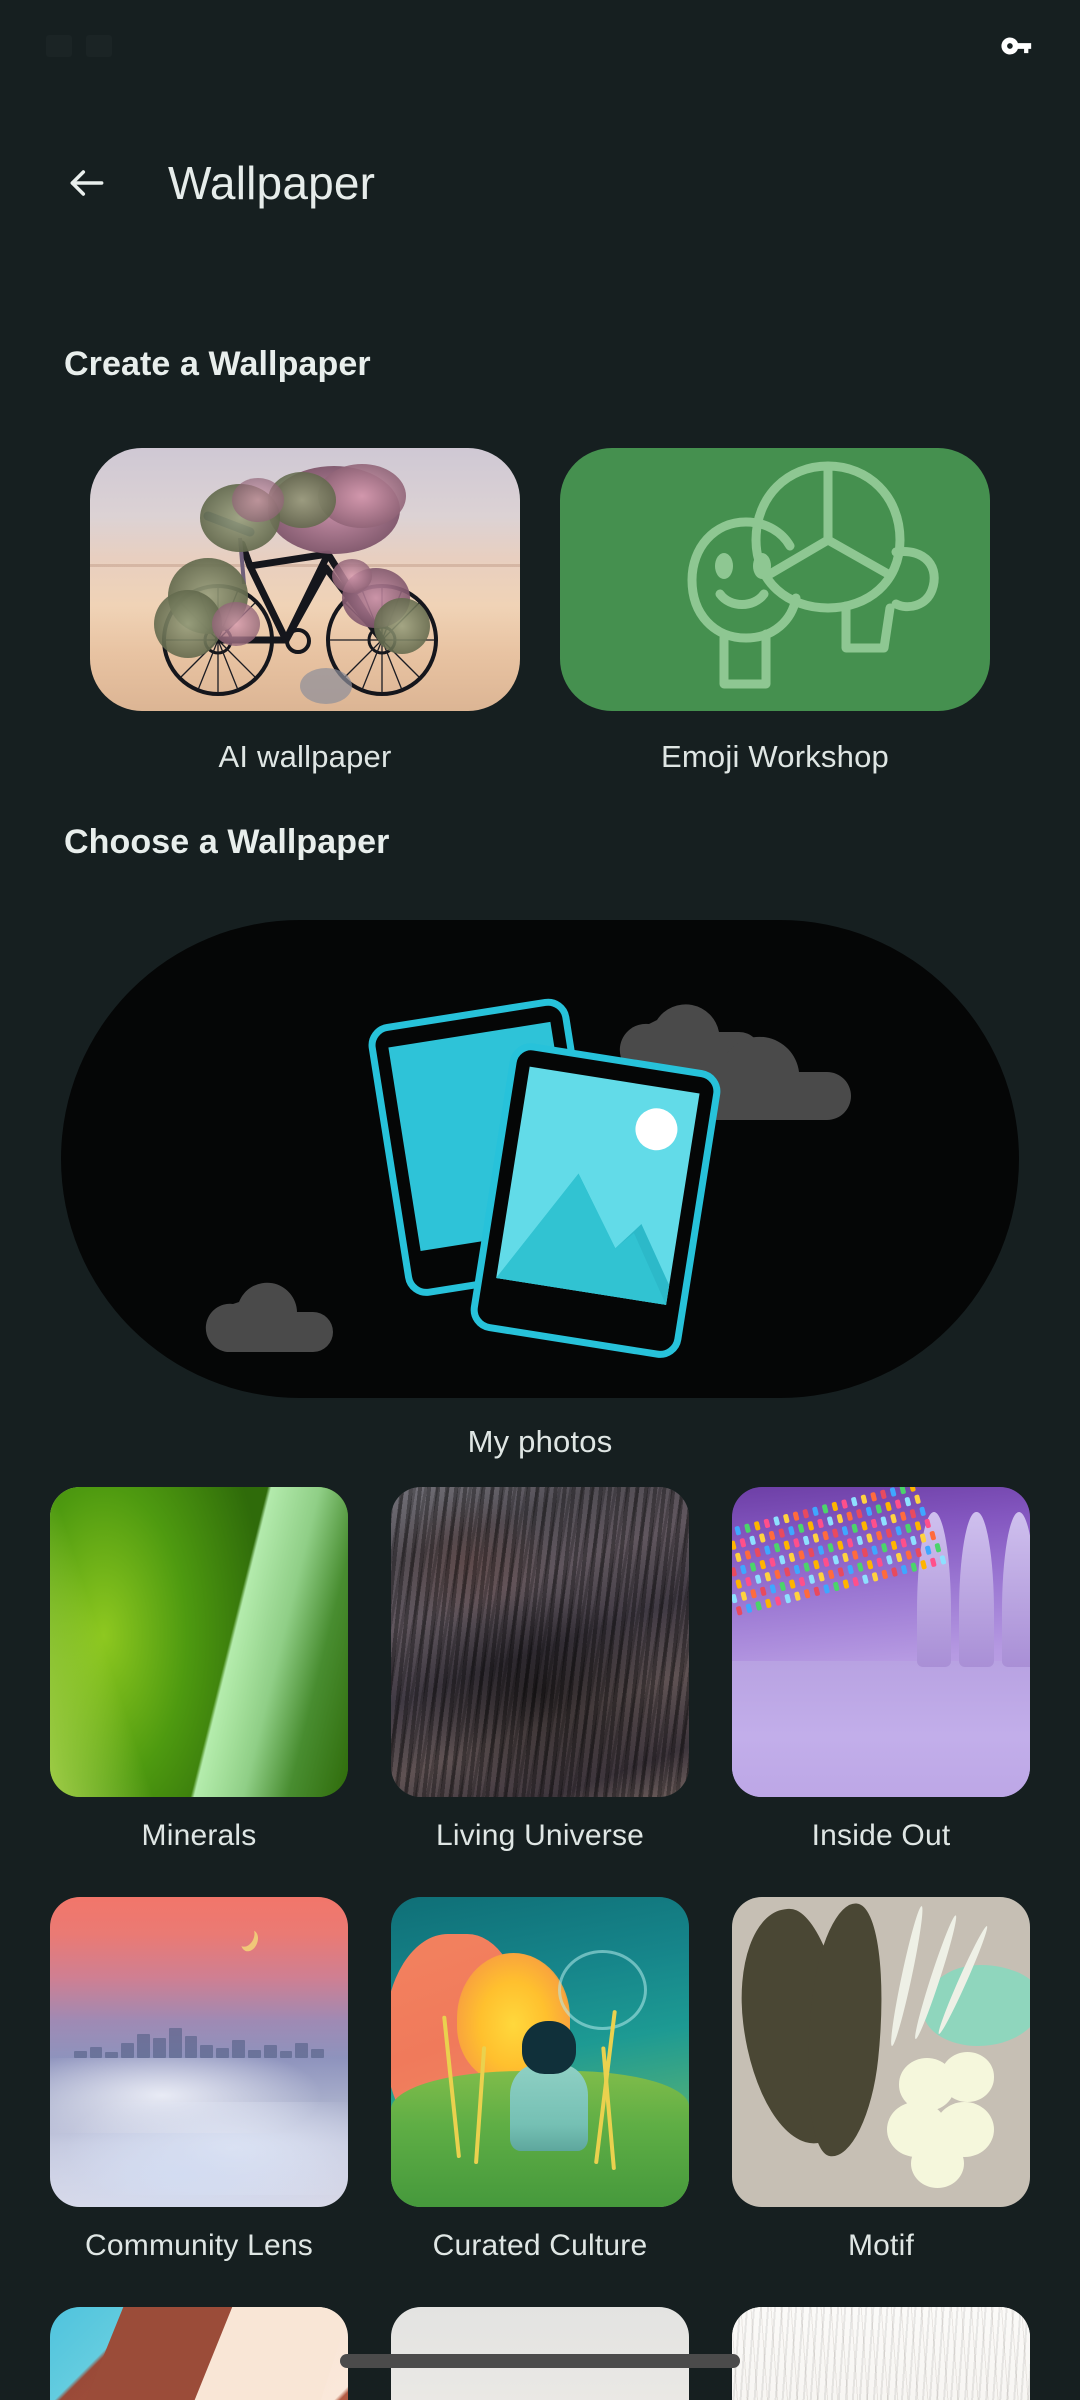 The height and width of the screenshot is (2400, 1080). I want to click on home-gesture-bar, so click(540, 2361).